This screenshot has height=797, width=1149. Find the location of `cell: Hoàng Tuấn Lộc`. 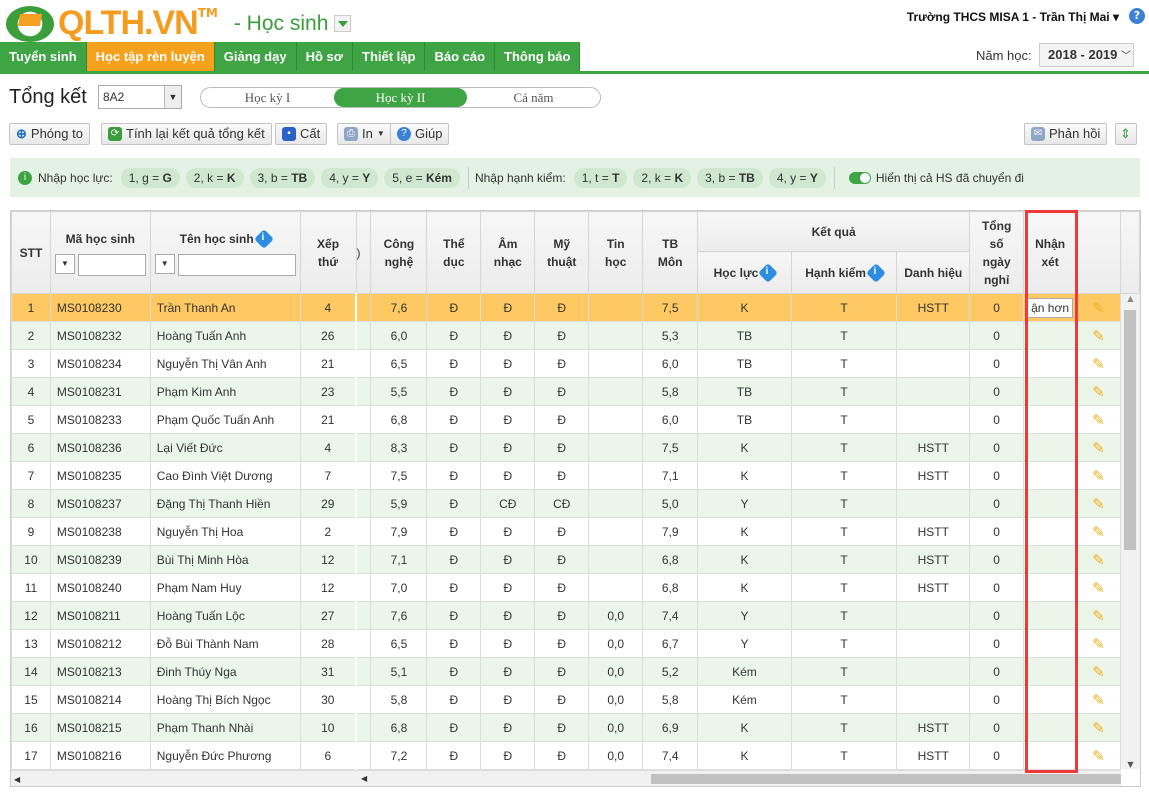

cell: Hoàng Tuấn Lộc is located at coordinates (225, 615).